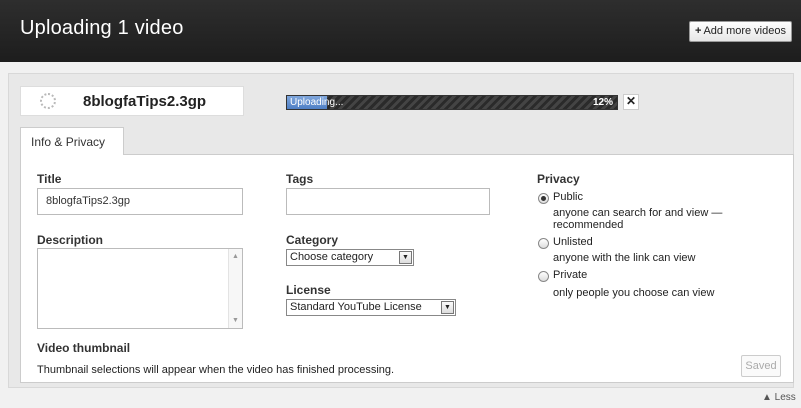 Image resolution: width=801 pixels, height=408 pixels. What do you see at coordinates (356, 307) in the screenshot?
I see `license-selected-value: Standard YouTube License` at bounding box center [356, 307].